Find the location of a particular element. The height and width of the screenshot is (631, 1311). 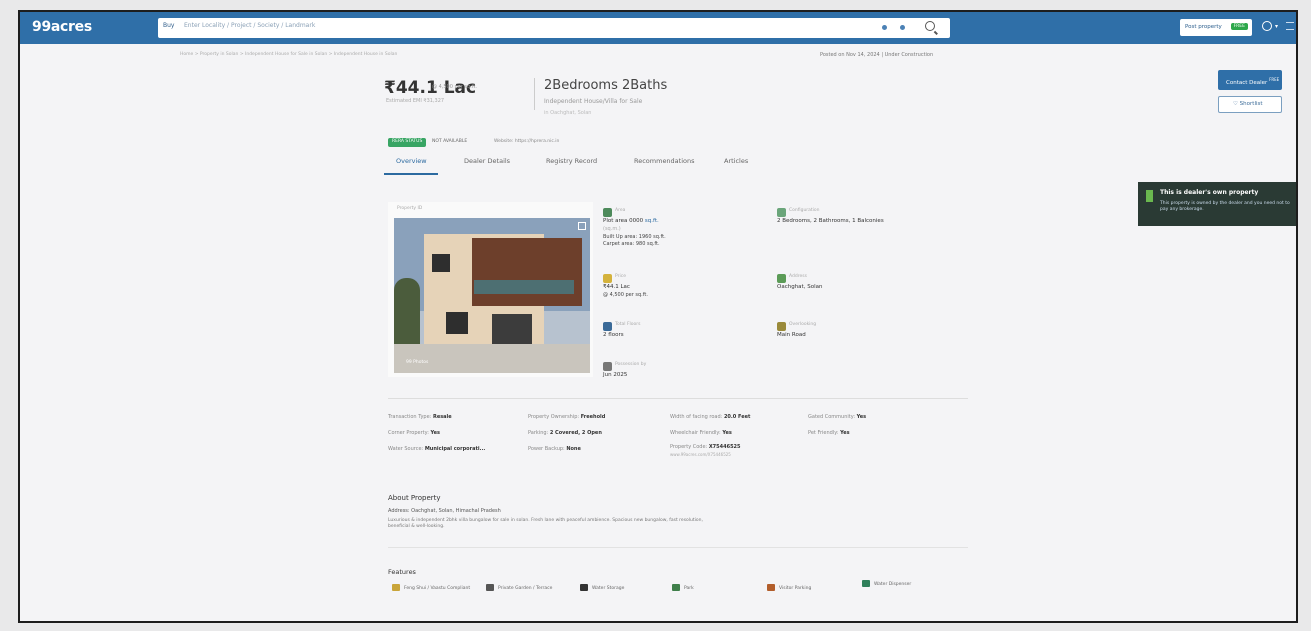

price-per-sqft: @ 4,500 per sq.ft. is located at coordinates (454, 87).